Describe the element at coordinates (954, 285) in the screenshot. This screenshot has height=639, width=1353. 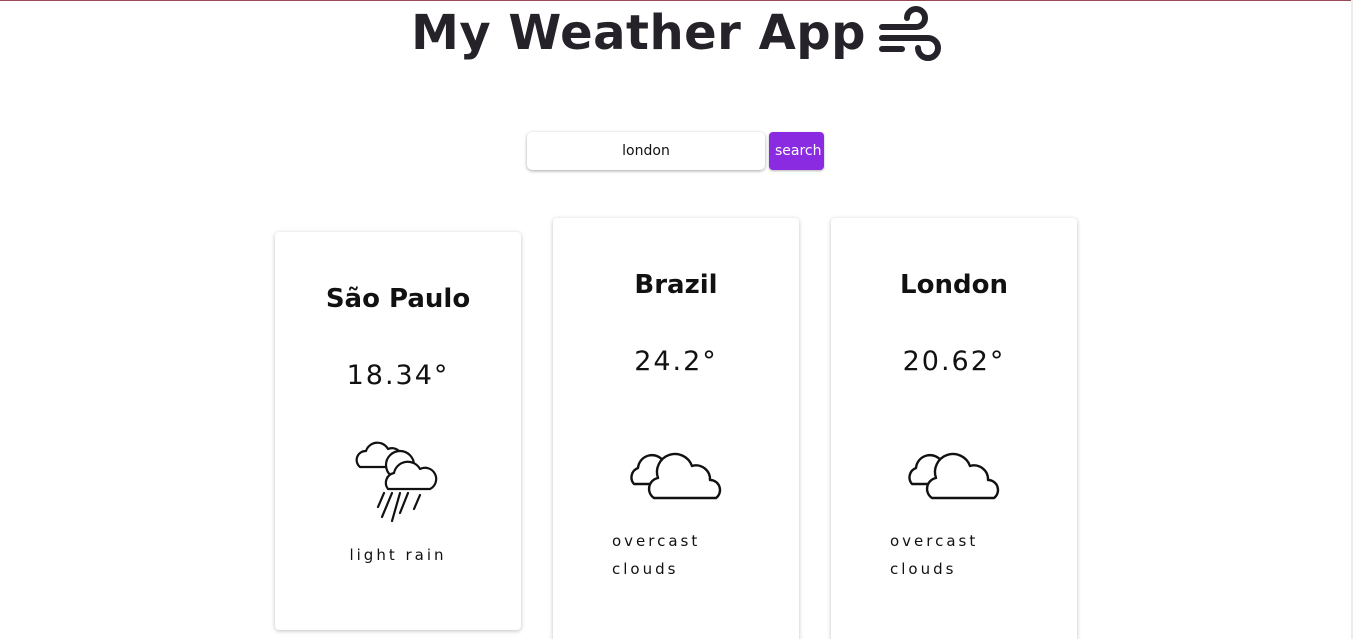
I see `city-name: London` at that location.